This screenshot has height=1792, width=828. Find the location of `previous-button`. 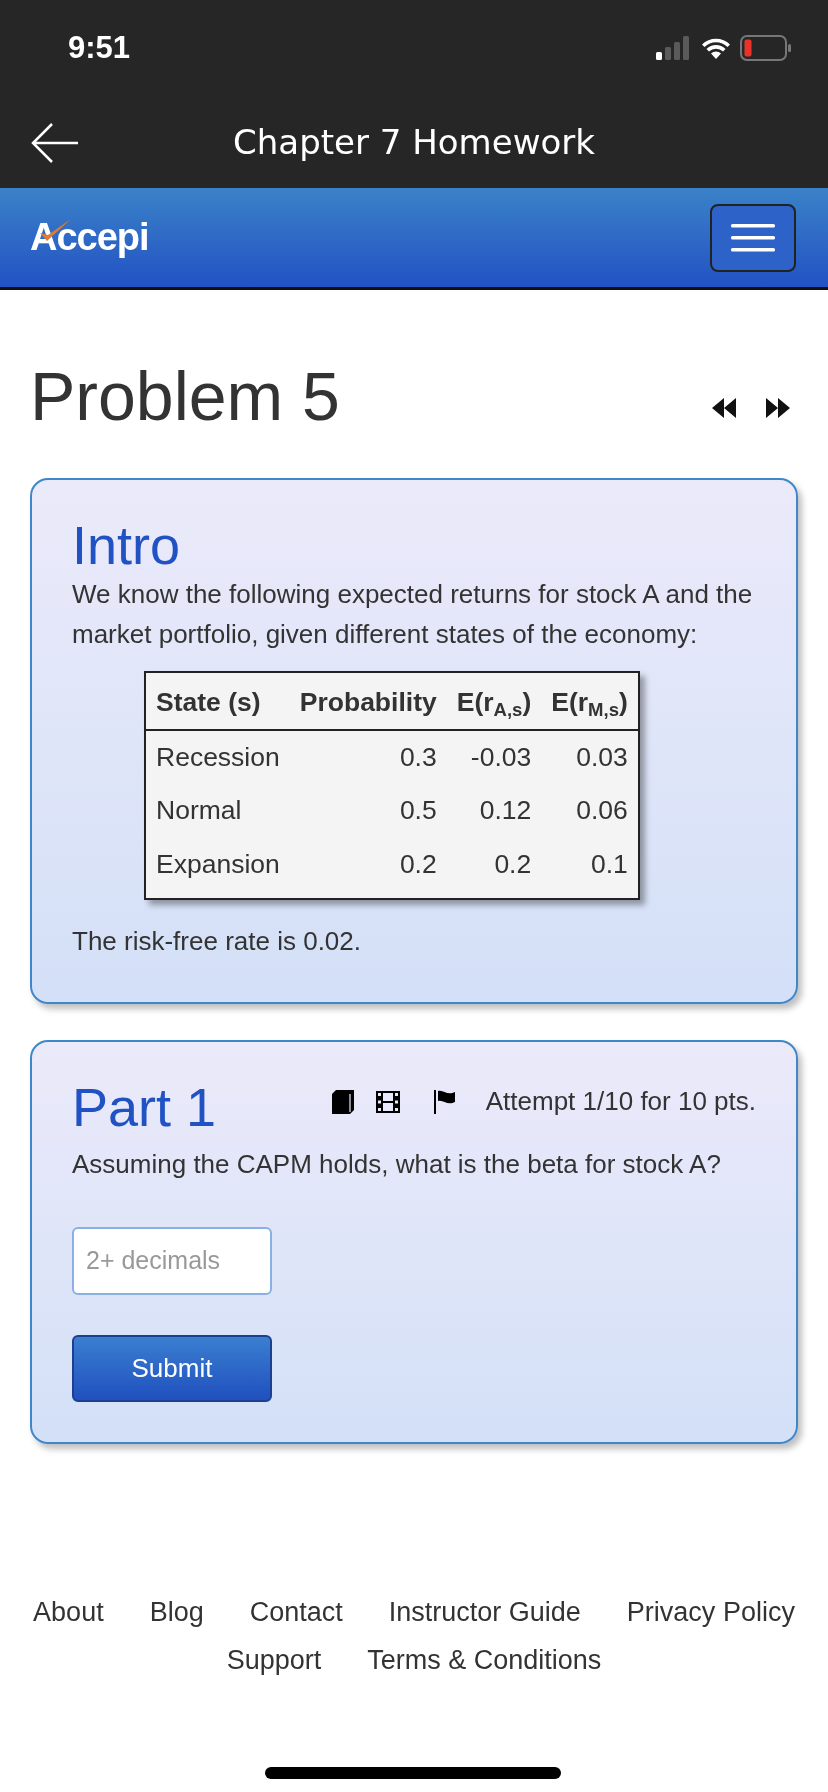

previous-button is located at coordinates (724, 407).